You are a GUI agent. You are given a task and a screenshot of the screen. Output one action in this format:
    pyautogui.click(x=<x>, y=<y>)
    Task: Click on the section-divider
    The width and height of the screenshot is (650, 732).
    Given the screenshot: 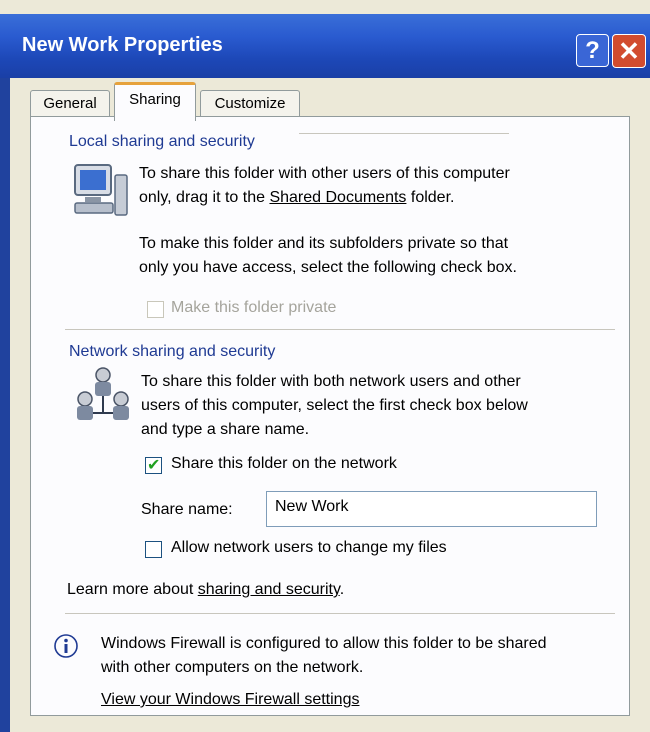 What is the action you would take?
    pyautogui.click(x=340, y=329)
    